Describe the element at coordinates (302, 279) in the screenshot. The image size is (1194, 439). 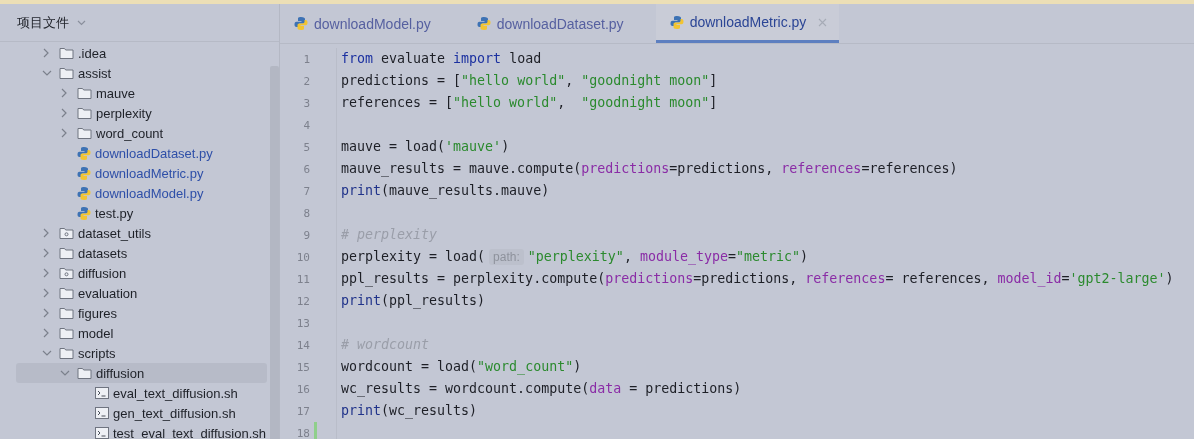
I see `line-number: 11` at that location.